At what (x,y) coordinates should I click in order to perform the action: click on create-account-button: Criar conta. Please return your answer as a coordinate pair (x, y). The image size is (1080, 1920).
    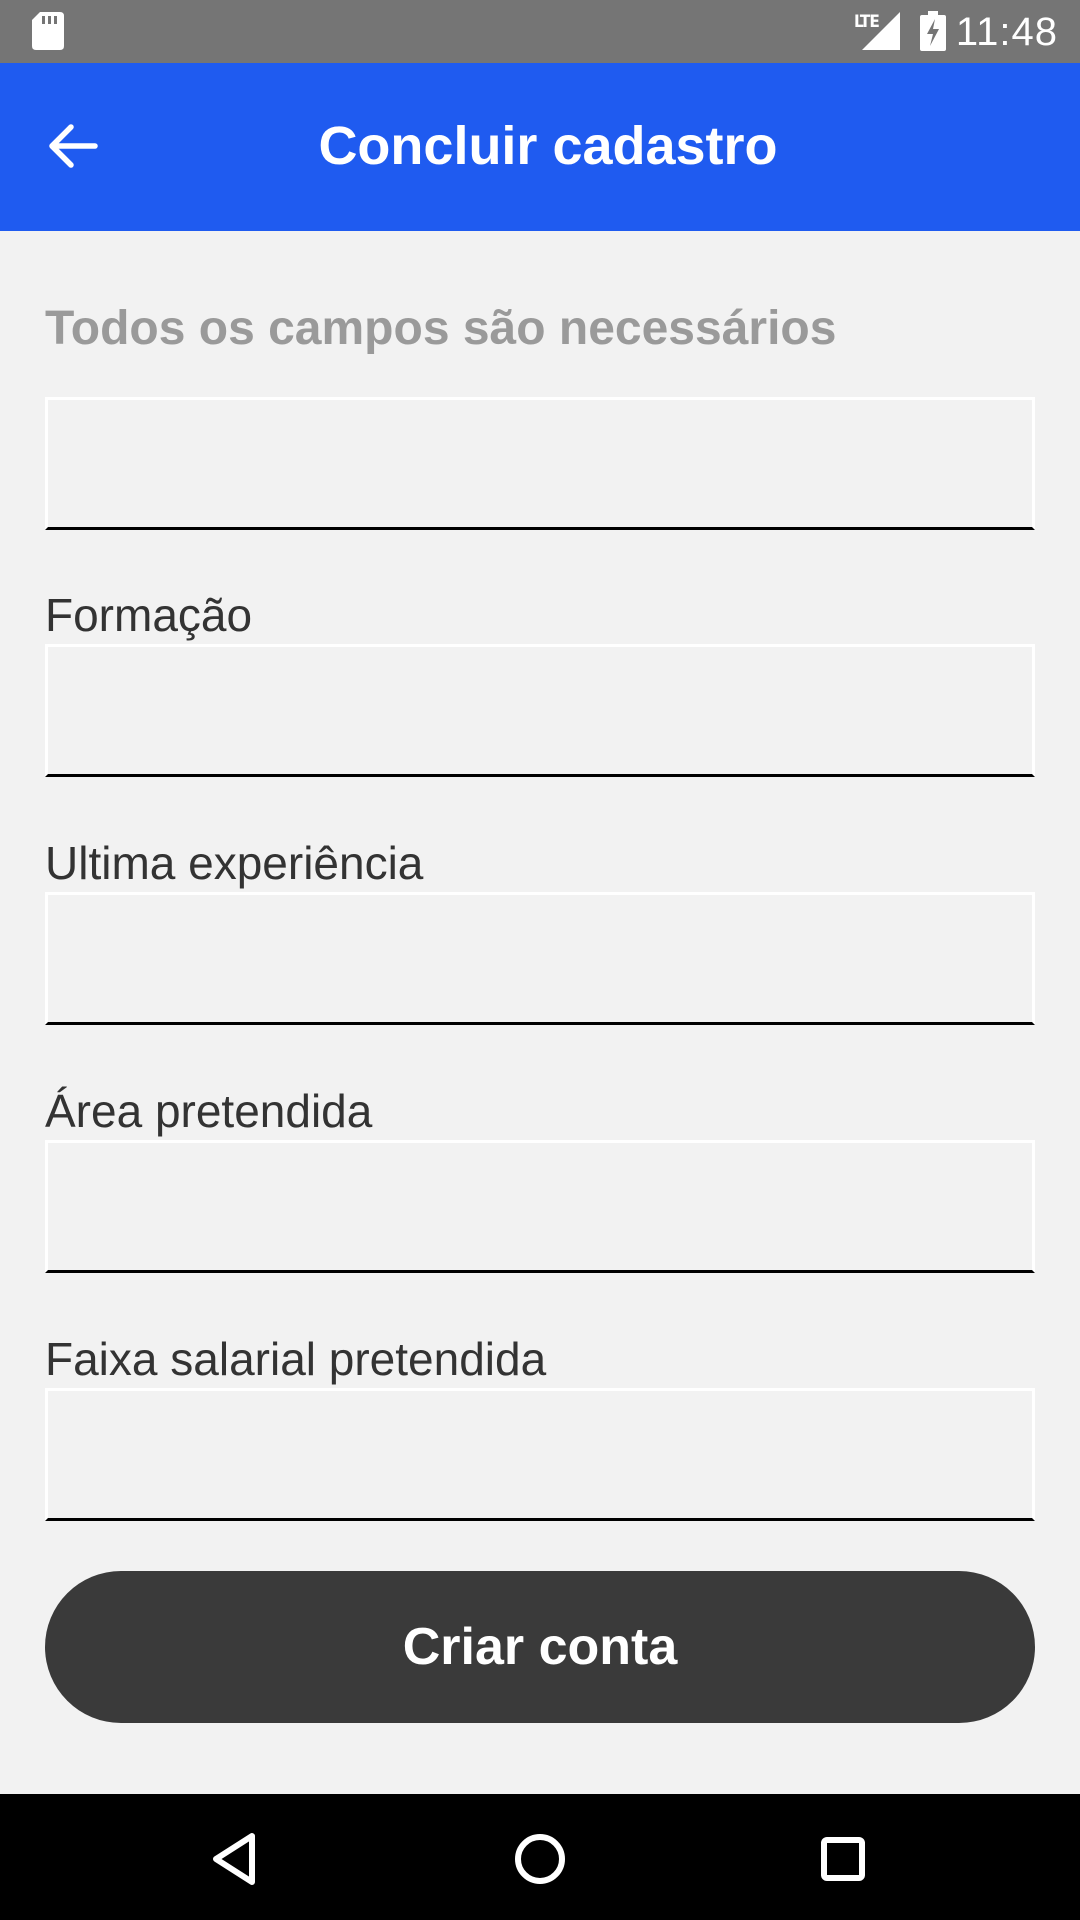
    Looking at the image, I should click on (540, 1647).